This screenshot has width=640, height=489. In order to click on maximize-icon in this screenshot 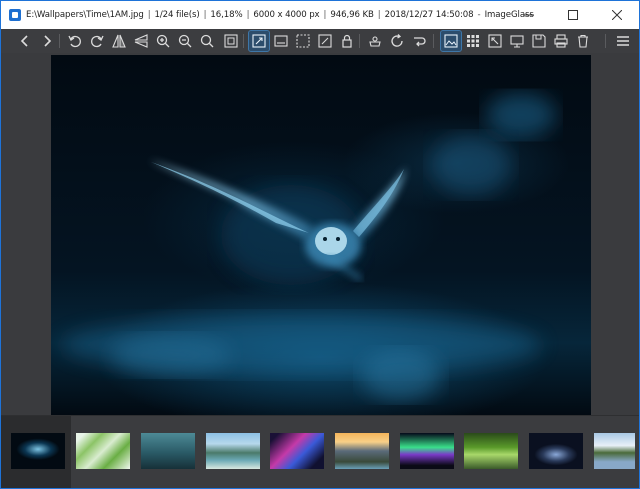, I will do `click(573, 15)`.